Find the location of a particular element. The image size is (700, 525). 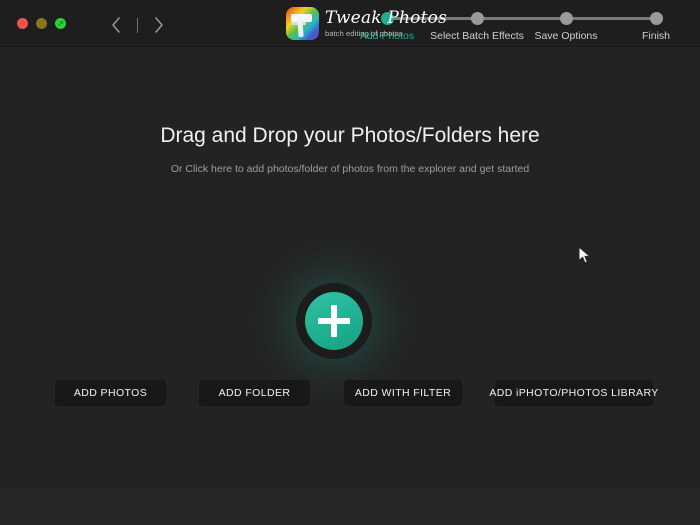

add-folder-button: ADD FOLDER is located at coordinates (254, 393).